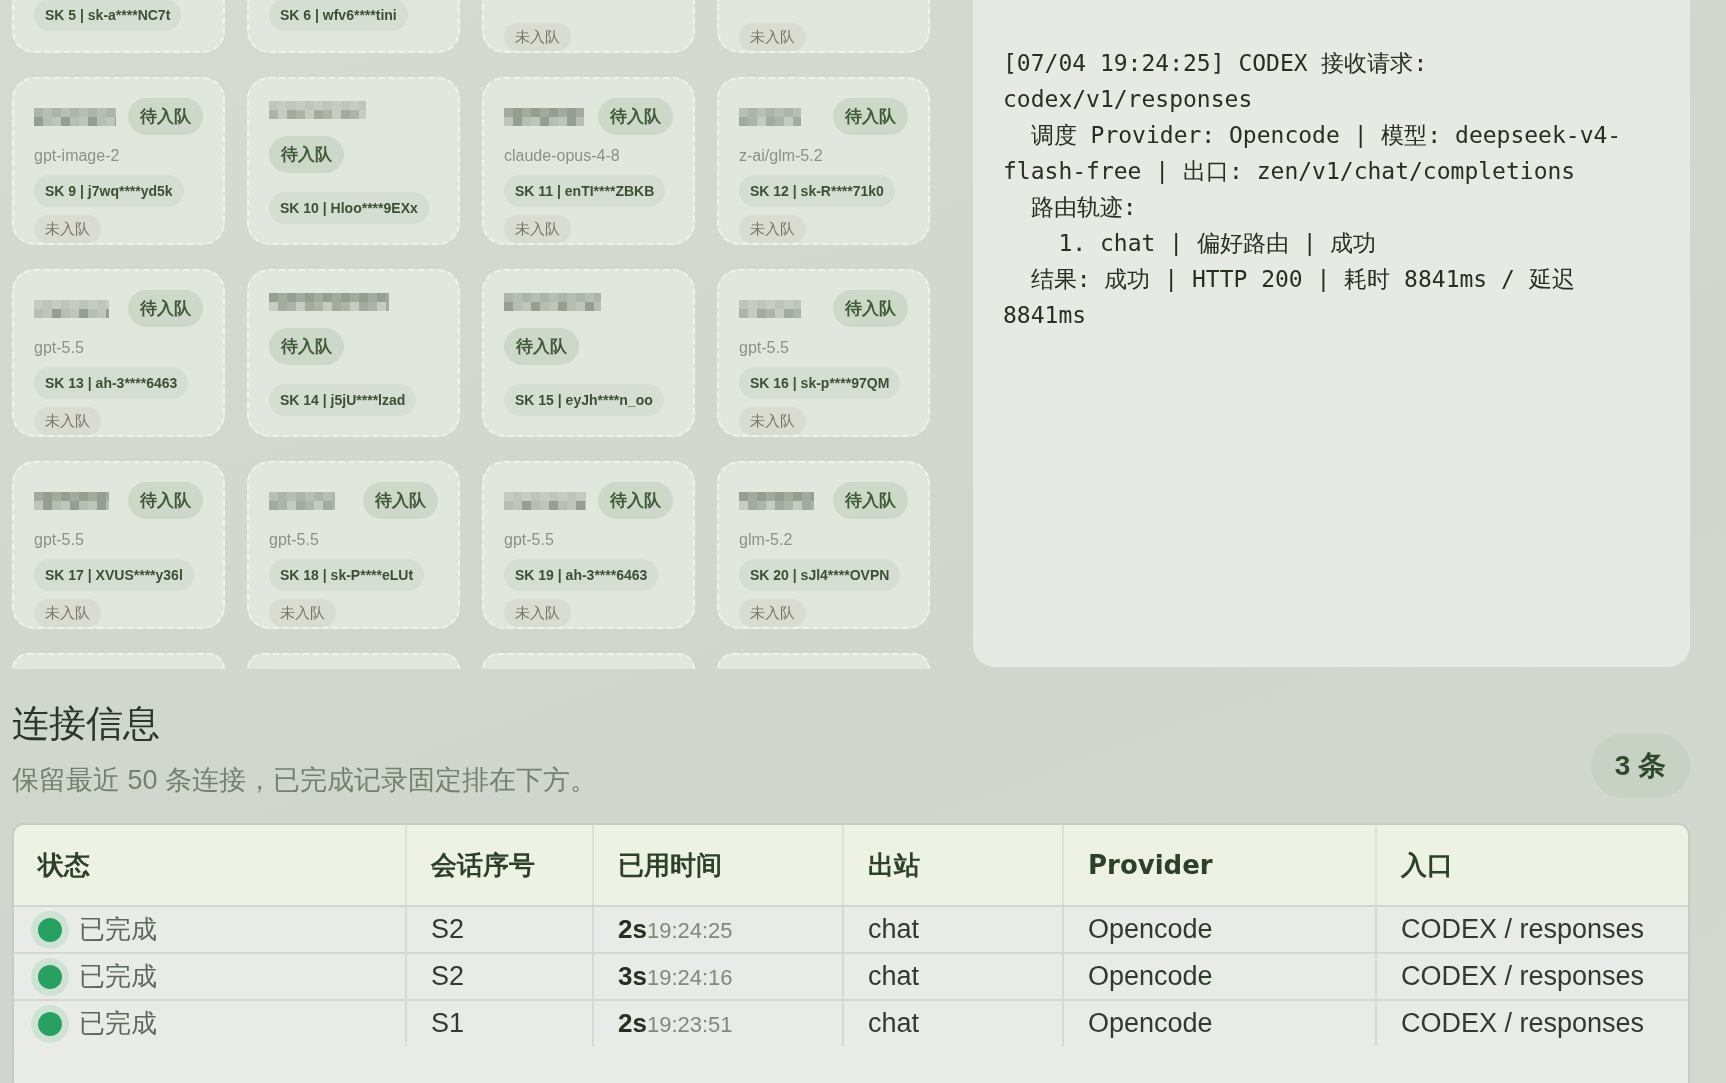 The height and width of the screenshot is (1083, 1726). What do you see at coordinates (781, 156) in the screenshot?
I see `model-name: z-ai/glm-5.2` at bounding box center [781, 156].